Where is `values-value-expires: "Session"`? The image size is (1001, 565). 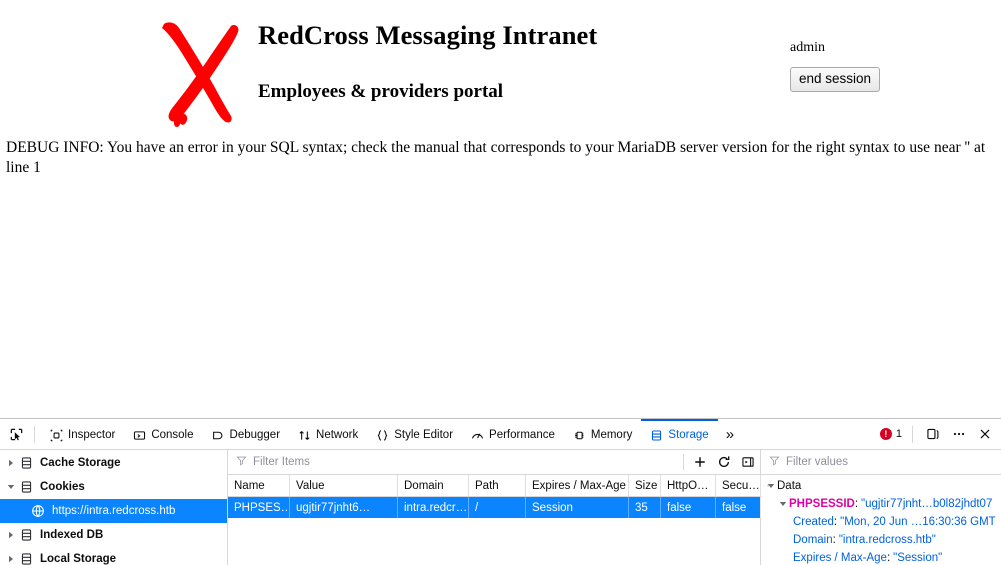
values-value-expires: "Session" is located at coordinates (918, 557).